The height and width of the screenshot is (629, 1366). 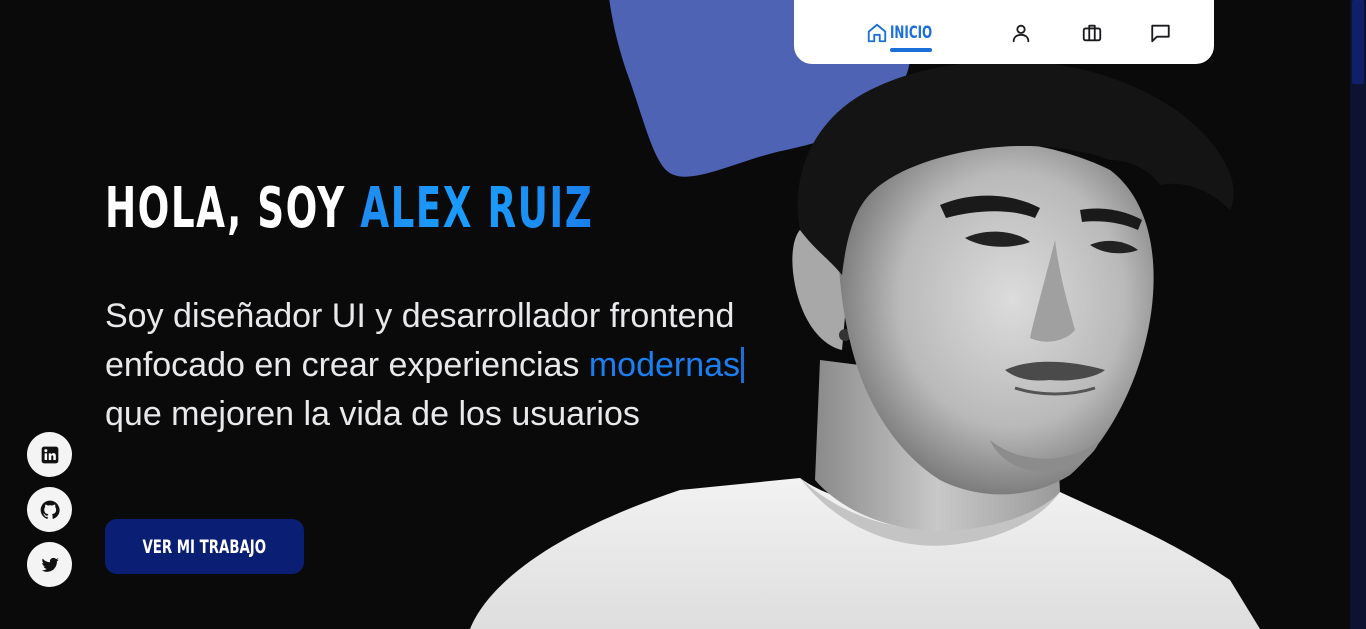 I want to click on twitter-icon, so click(x=50, y=564).